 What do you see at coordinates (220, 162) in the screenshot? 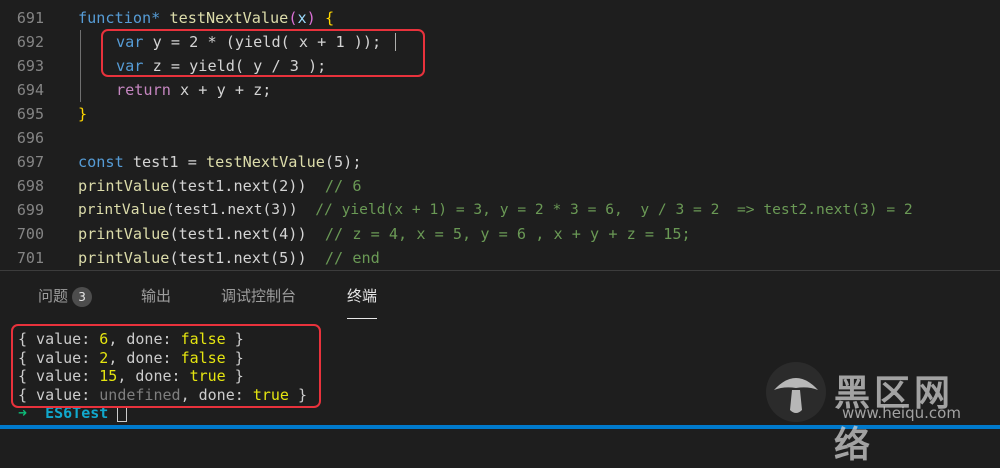
I see `code-text: const test1 = testNextValue(5);` at bounding box center [220, 162].